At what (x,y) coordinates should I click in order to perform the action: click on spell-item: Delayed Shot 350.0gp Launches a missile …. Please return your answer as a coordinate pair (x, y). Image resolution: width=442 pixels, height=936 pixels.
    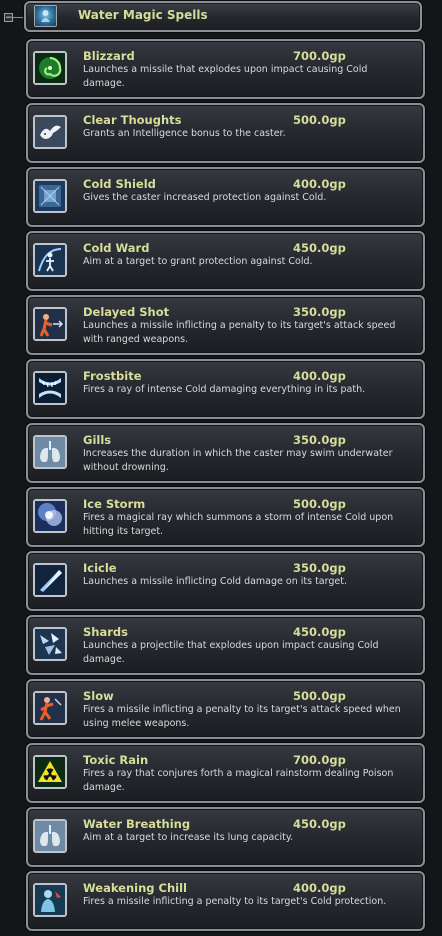
    Looking at the image, I should click on (225, 325).